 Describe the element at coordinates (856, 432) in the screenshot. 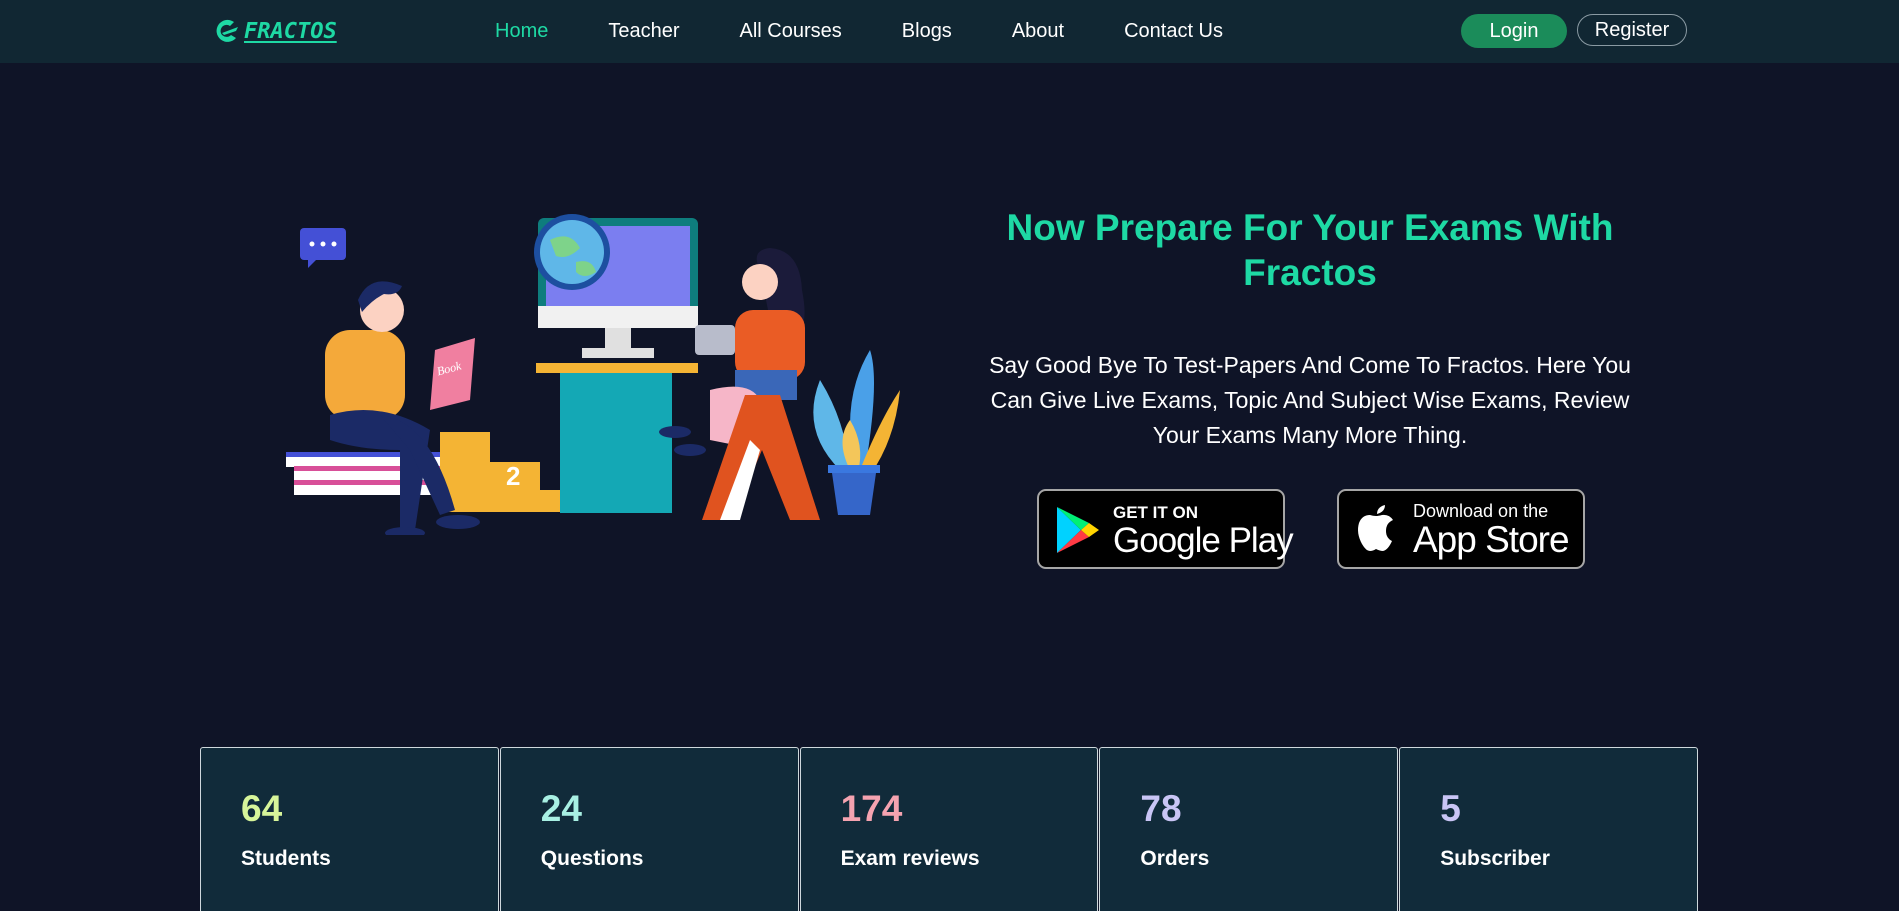

I see `plant` at that location.